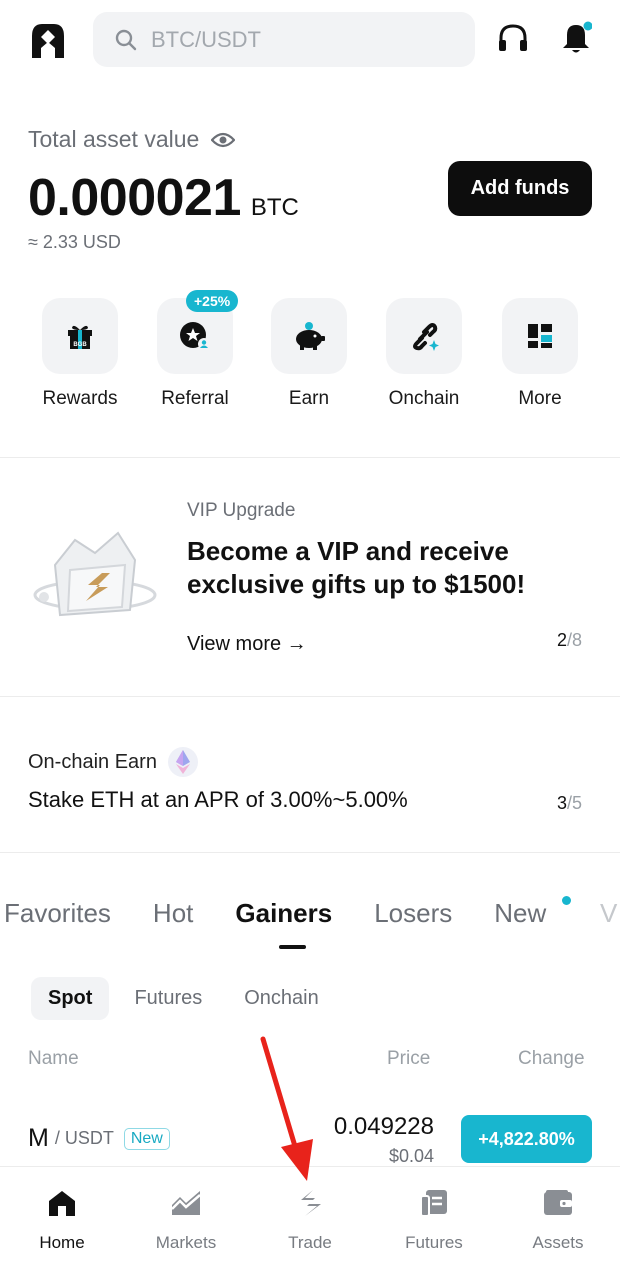  What do you see at coordinates (62, 1203) in the screenshot?
I see `home-icon` at bounding box center [62, 1203].